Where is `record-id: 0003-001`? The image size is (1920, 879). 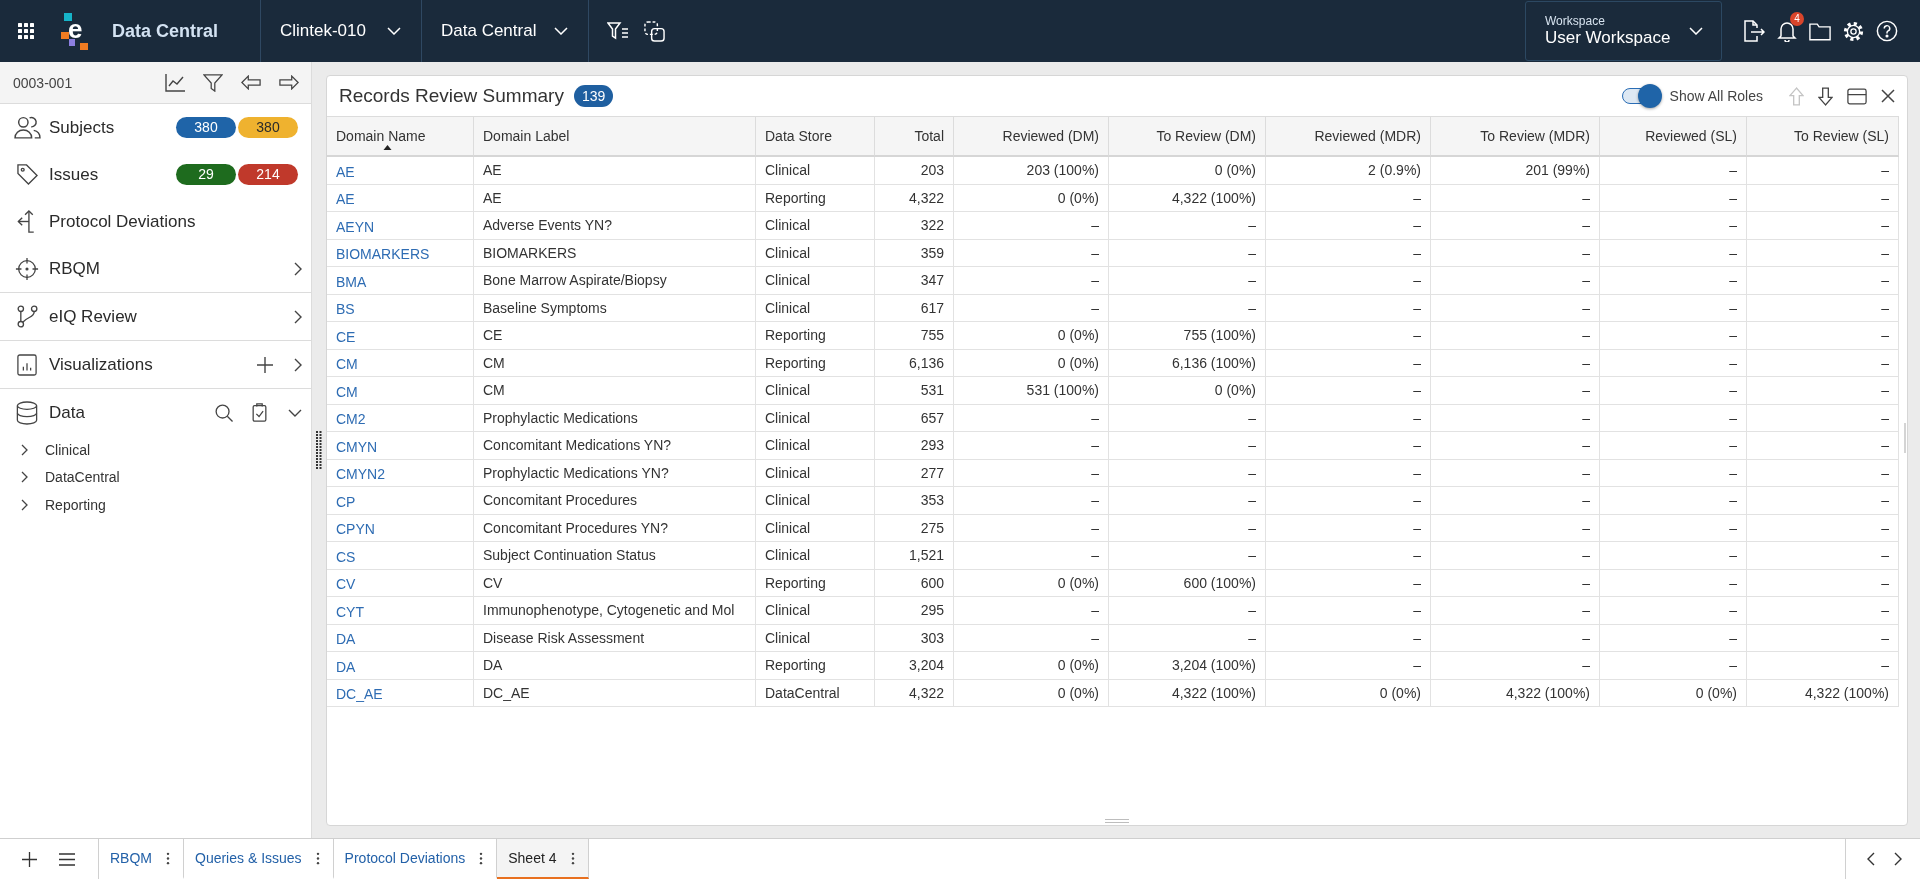 record-id: 0003-001 is located at coordinates (43, 82).